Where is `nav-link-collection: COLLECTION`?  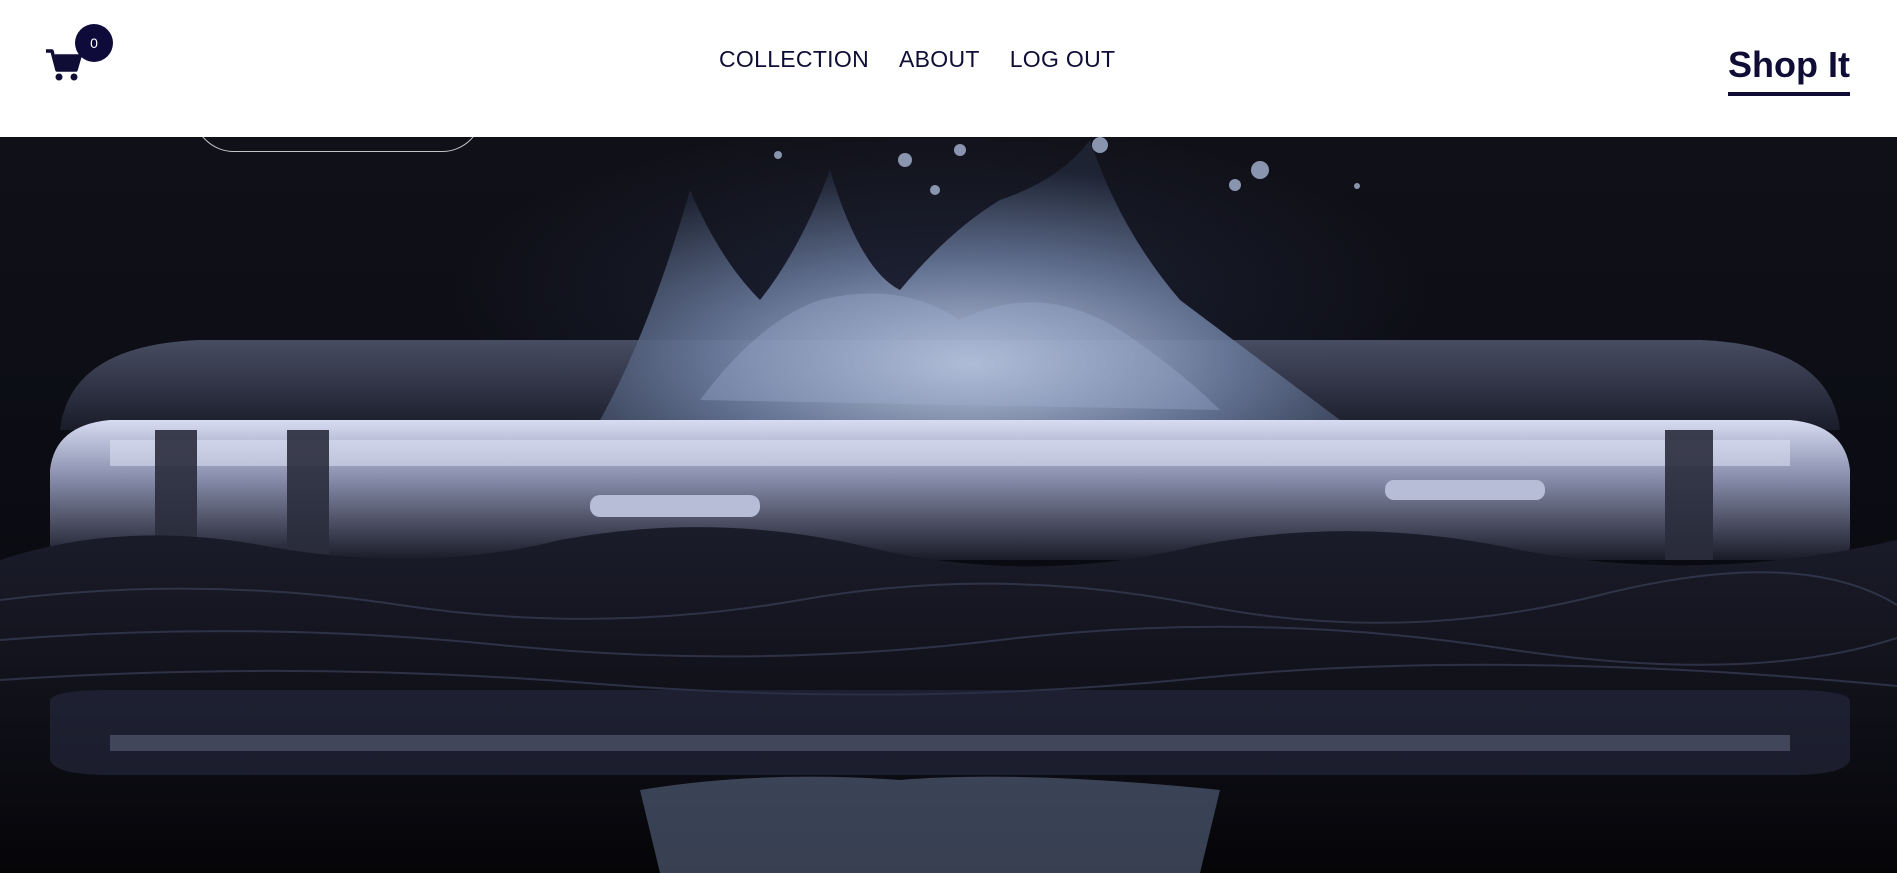 nav-link-collection: COLLECTION is located at coordinates (794, 59).